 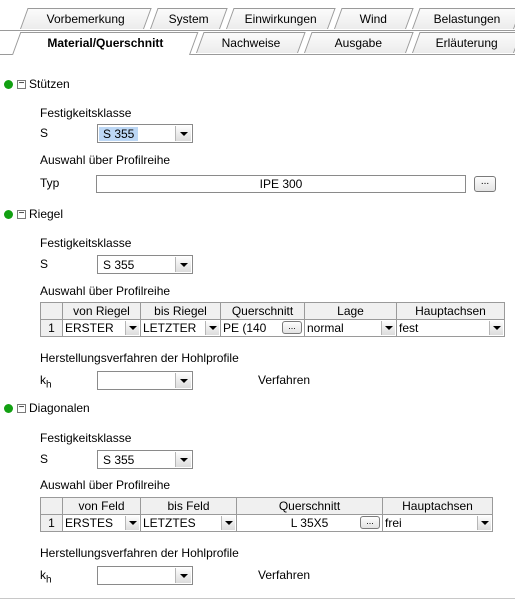 I want to click on cell-value: PE (140, so click(x=245, y=328).